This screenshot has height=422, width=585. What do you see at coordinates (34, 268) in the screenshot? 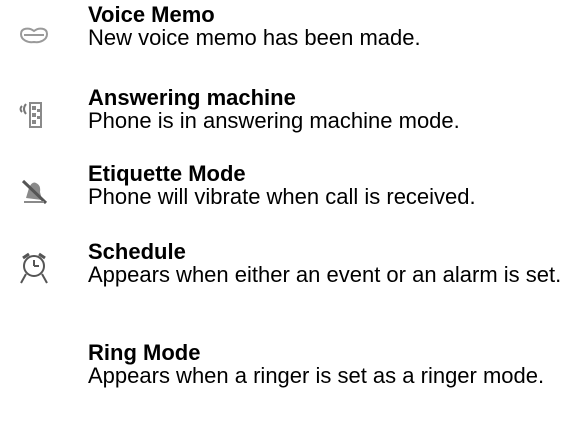
I see `alarm-clock-icon` at bounding box center [34, 268].